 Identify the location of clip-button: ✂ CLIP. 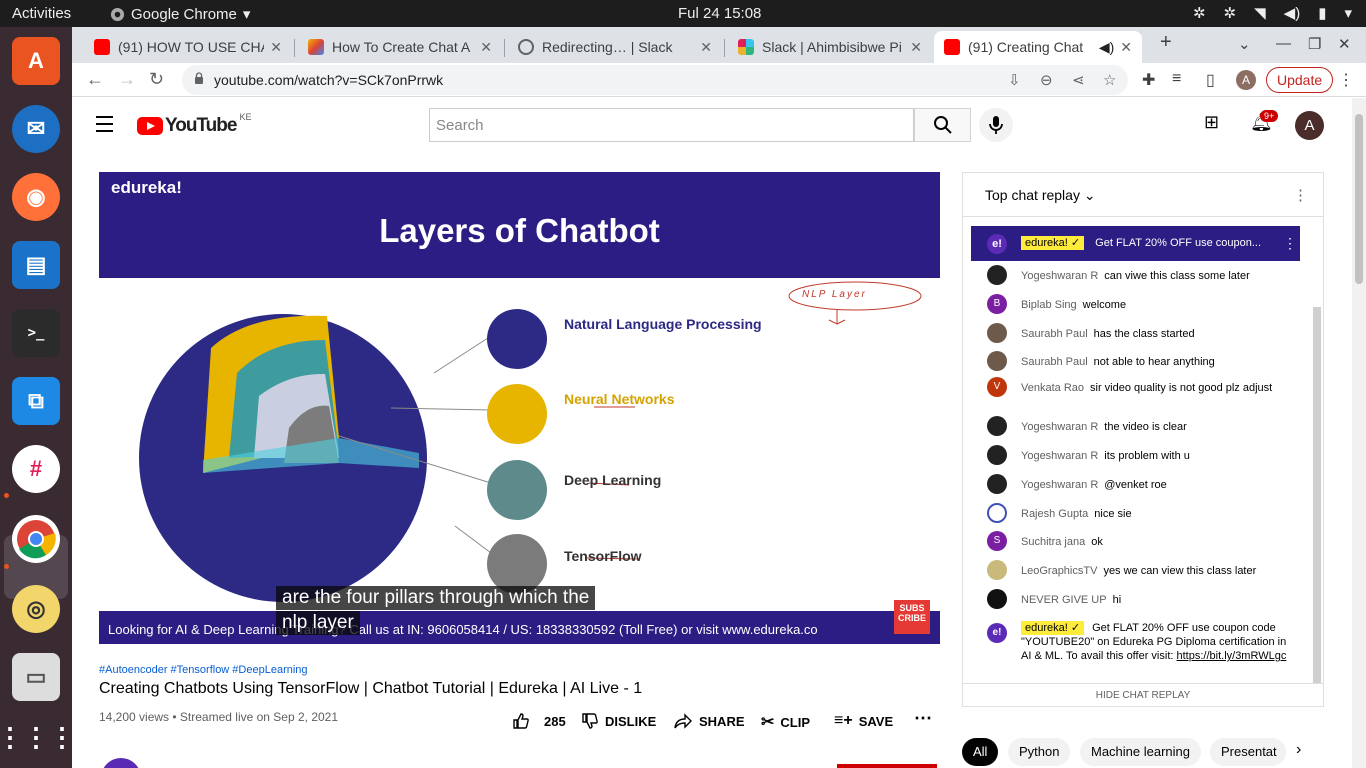
(785, 722).